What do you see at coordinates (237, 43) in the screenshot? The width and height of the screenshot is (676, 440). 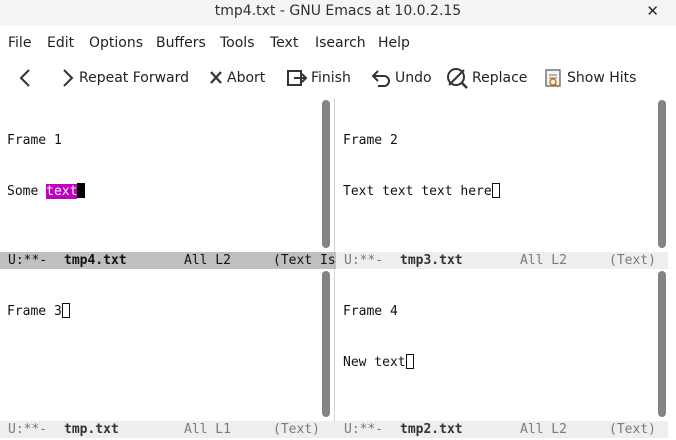 I see `menu-tools: Tools` at bounding box center [237, 43].